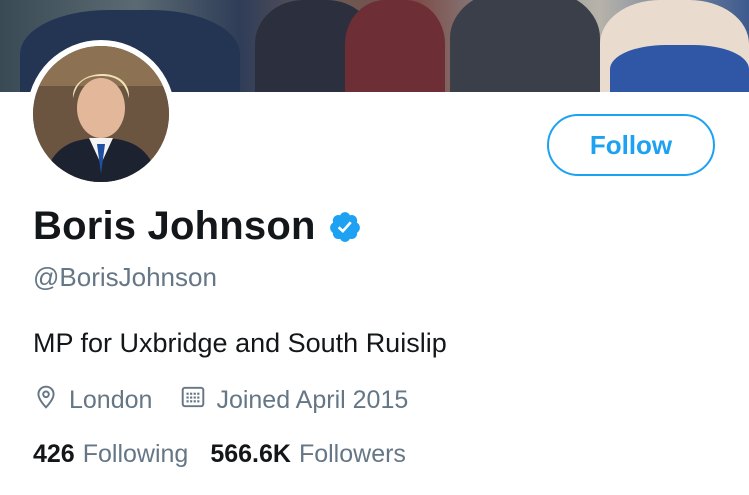  I want to click on following-count: 426, so click(54, 454).